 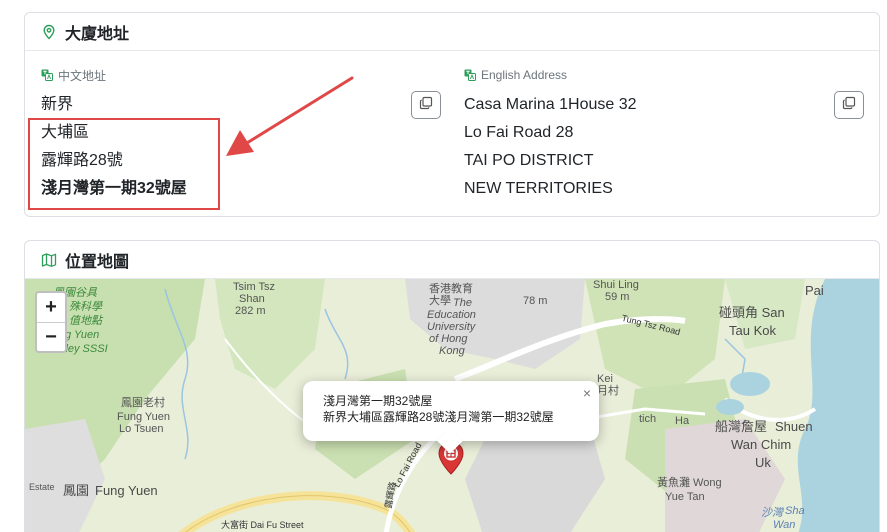 I want to click on map-popup: 淺月灣第一期32號屋 新界大埔區露輝路28號淺月灣第一期32號屋 ×, so click(x=451, y=417).